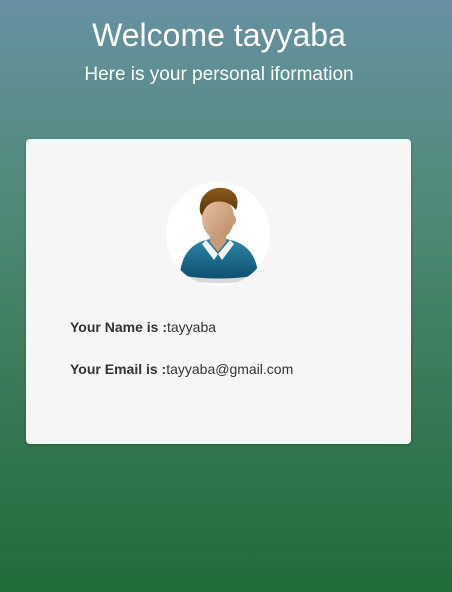 This screenshot has height=592, width=452. I want to click on welcome-title: Welcome tayyaba, so click(219, 35).